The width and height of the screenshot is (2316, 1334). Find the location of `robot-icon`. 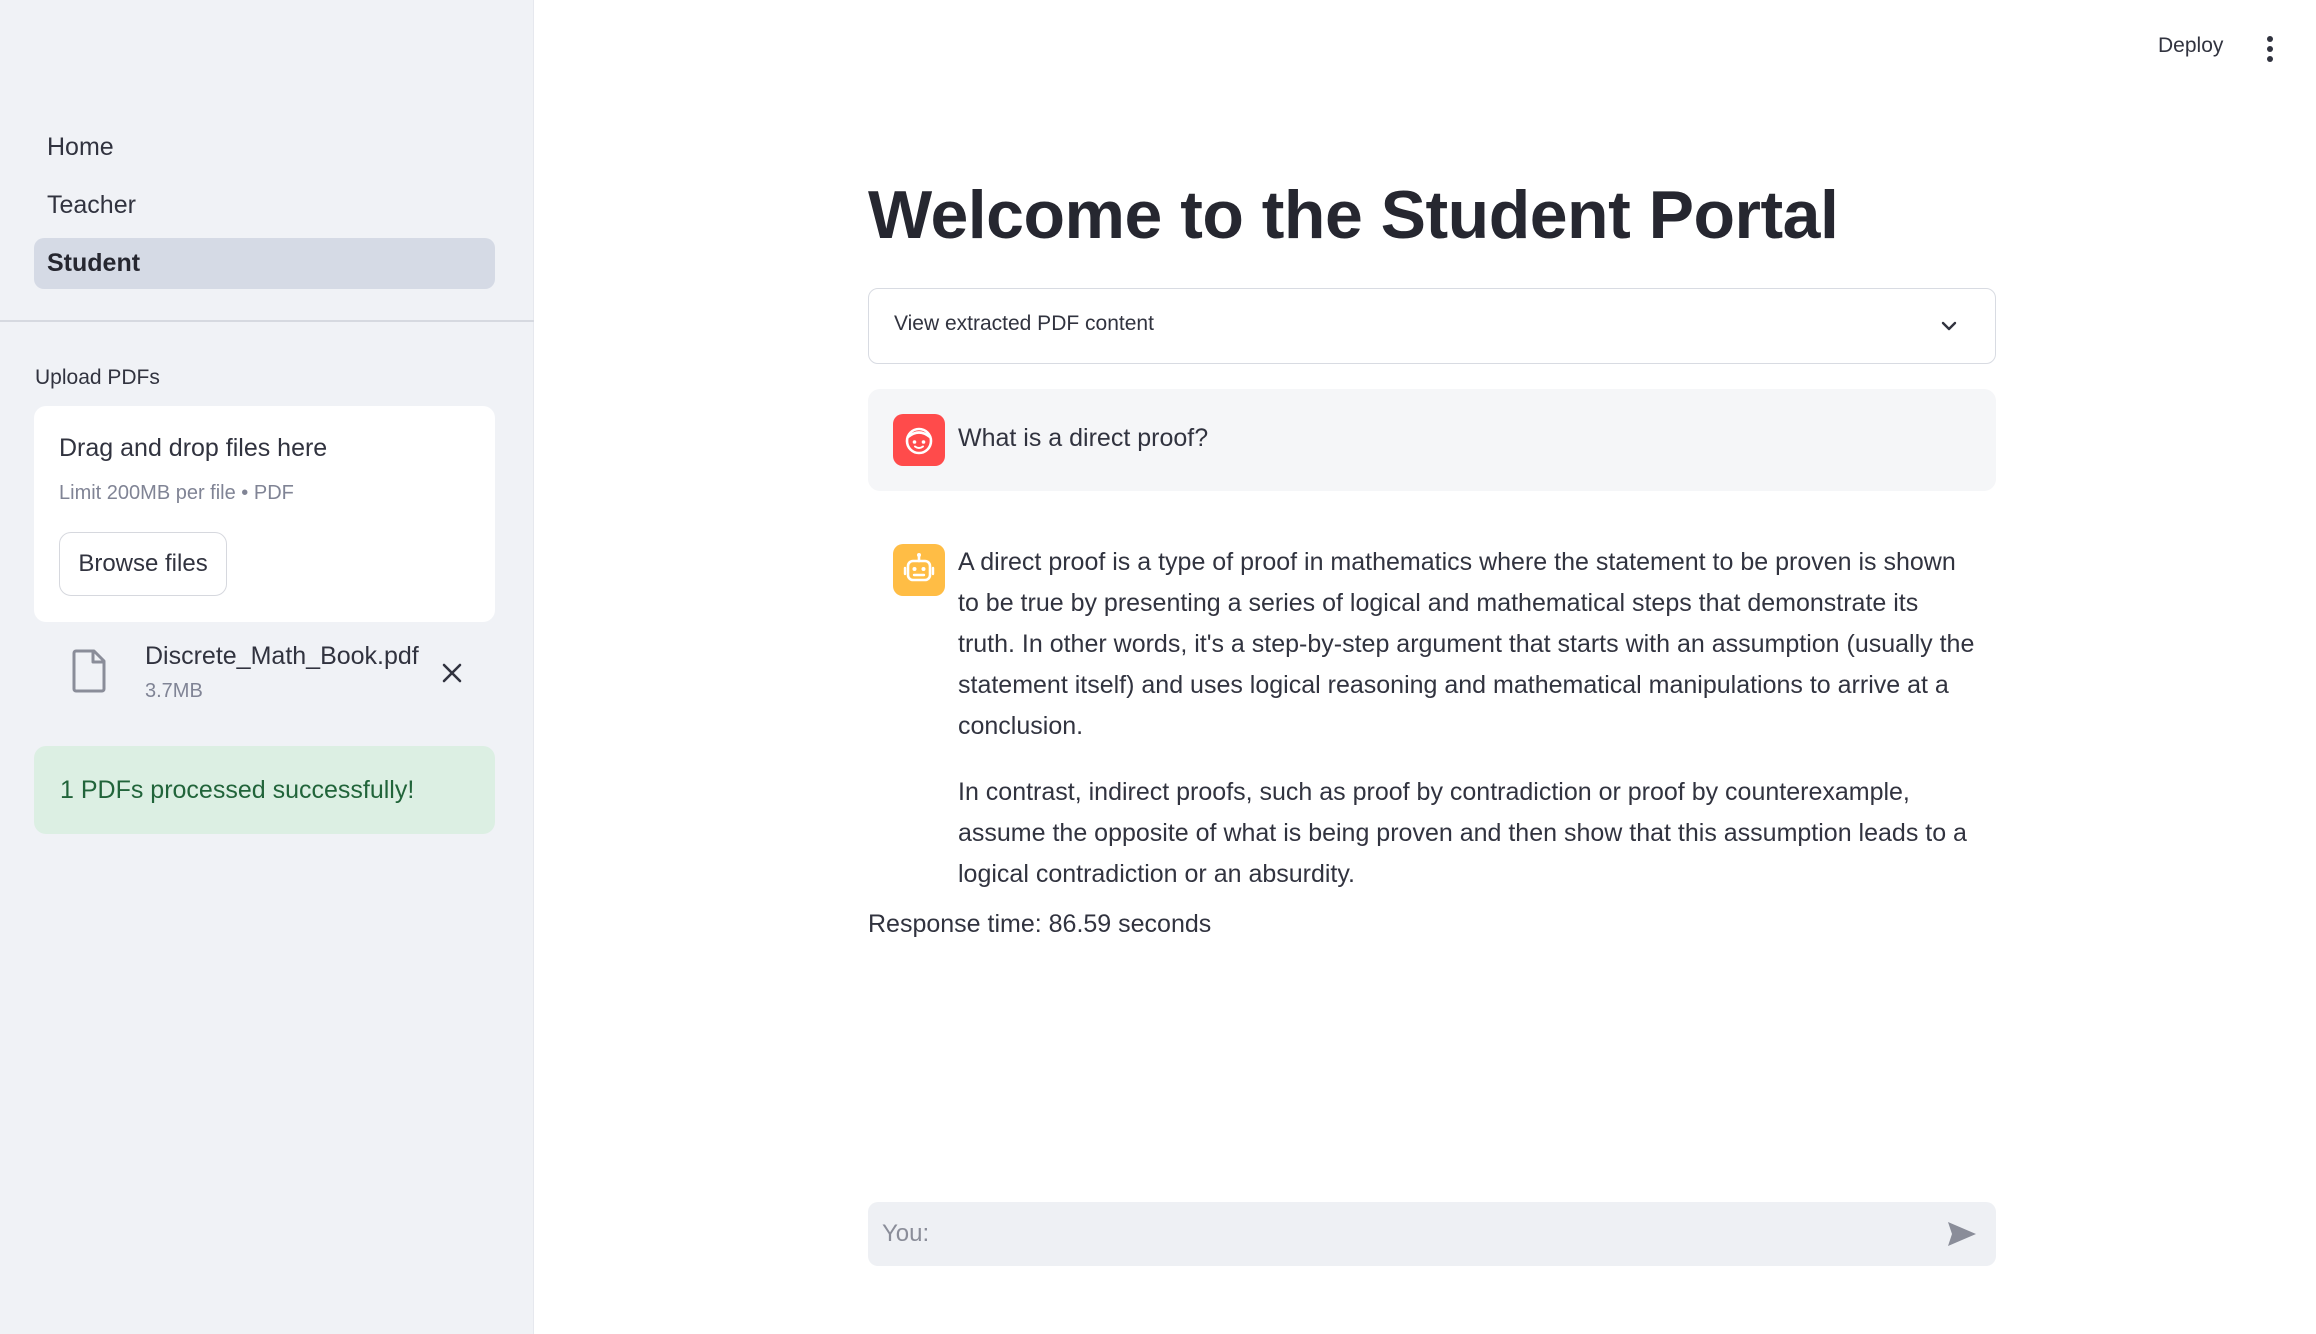

robot-icon is located at coordinates (919, 567).